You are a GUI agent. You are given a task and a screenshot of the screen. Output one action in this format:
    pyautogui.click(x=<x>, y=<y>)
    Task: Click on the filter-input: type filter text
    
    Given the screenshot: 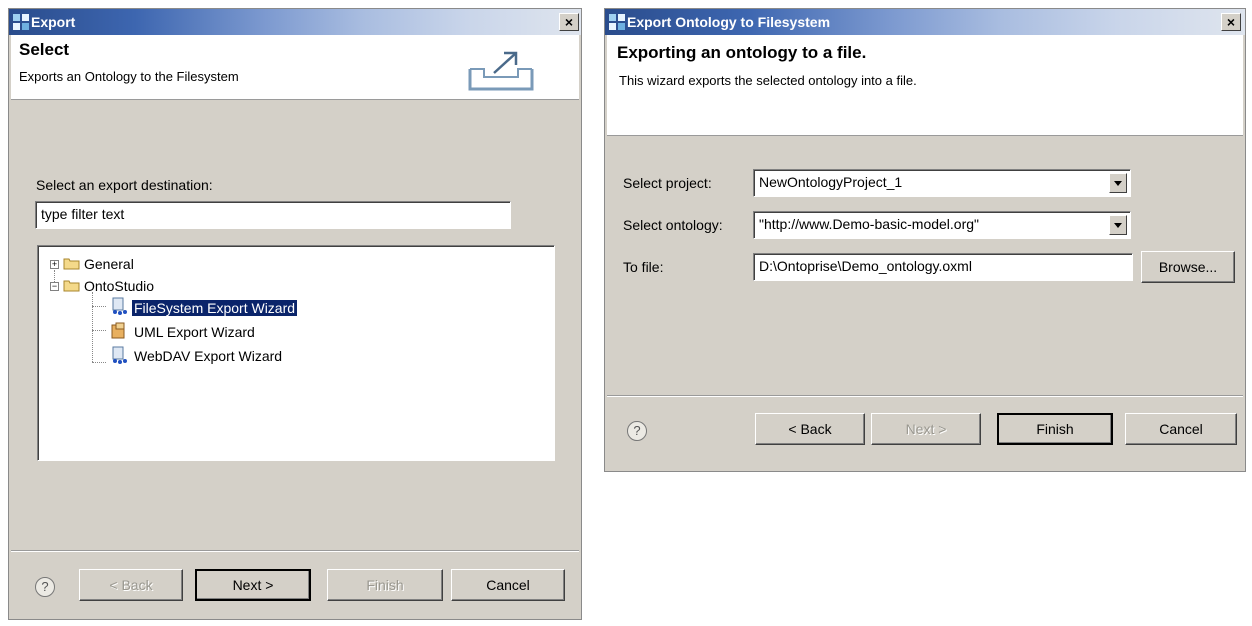 What is the action you would take?
    pyautogui.click(x=273, y=215)
    